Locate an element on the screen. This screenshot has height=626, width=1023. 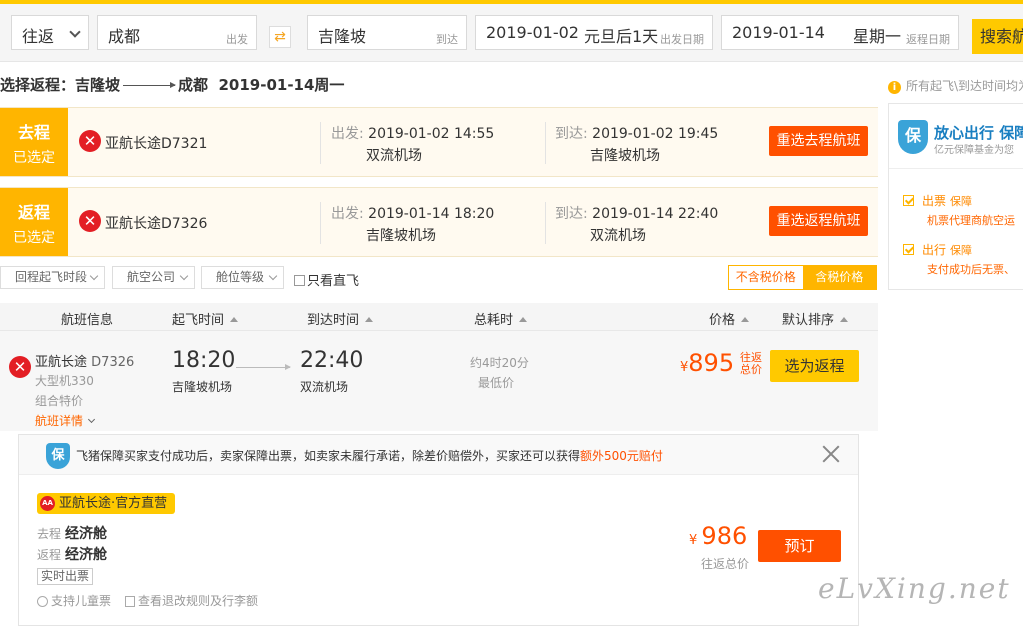
filter-return-time: 回程起飞时段 is located at coordinates (52, 277).